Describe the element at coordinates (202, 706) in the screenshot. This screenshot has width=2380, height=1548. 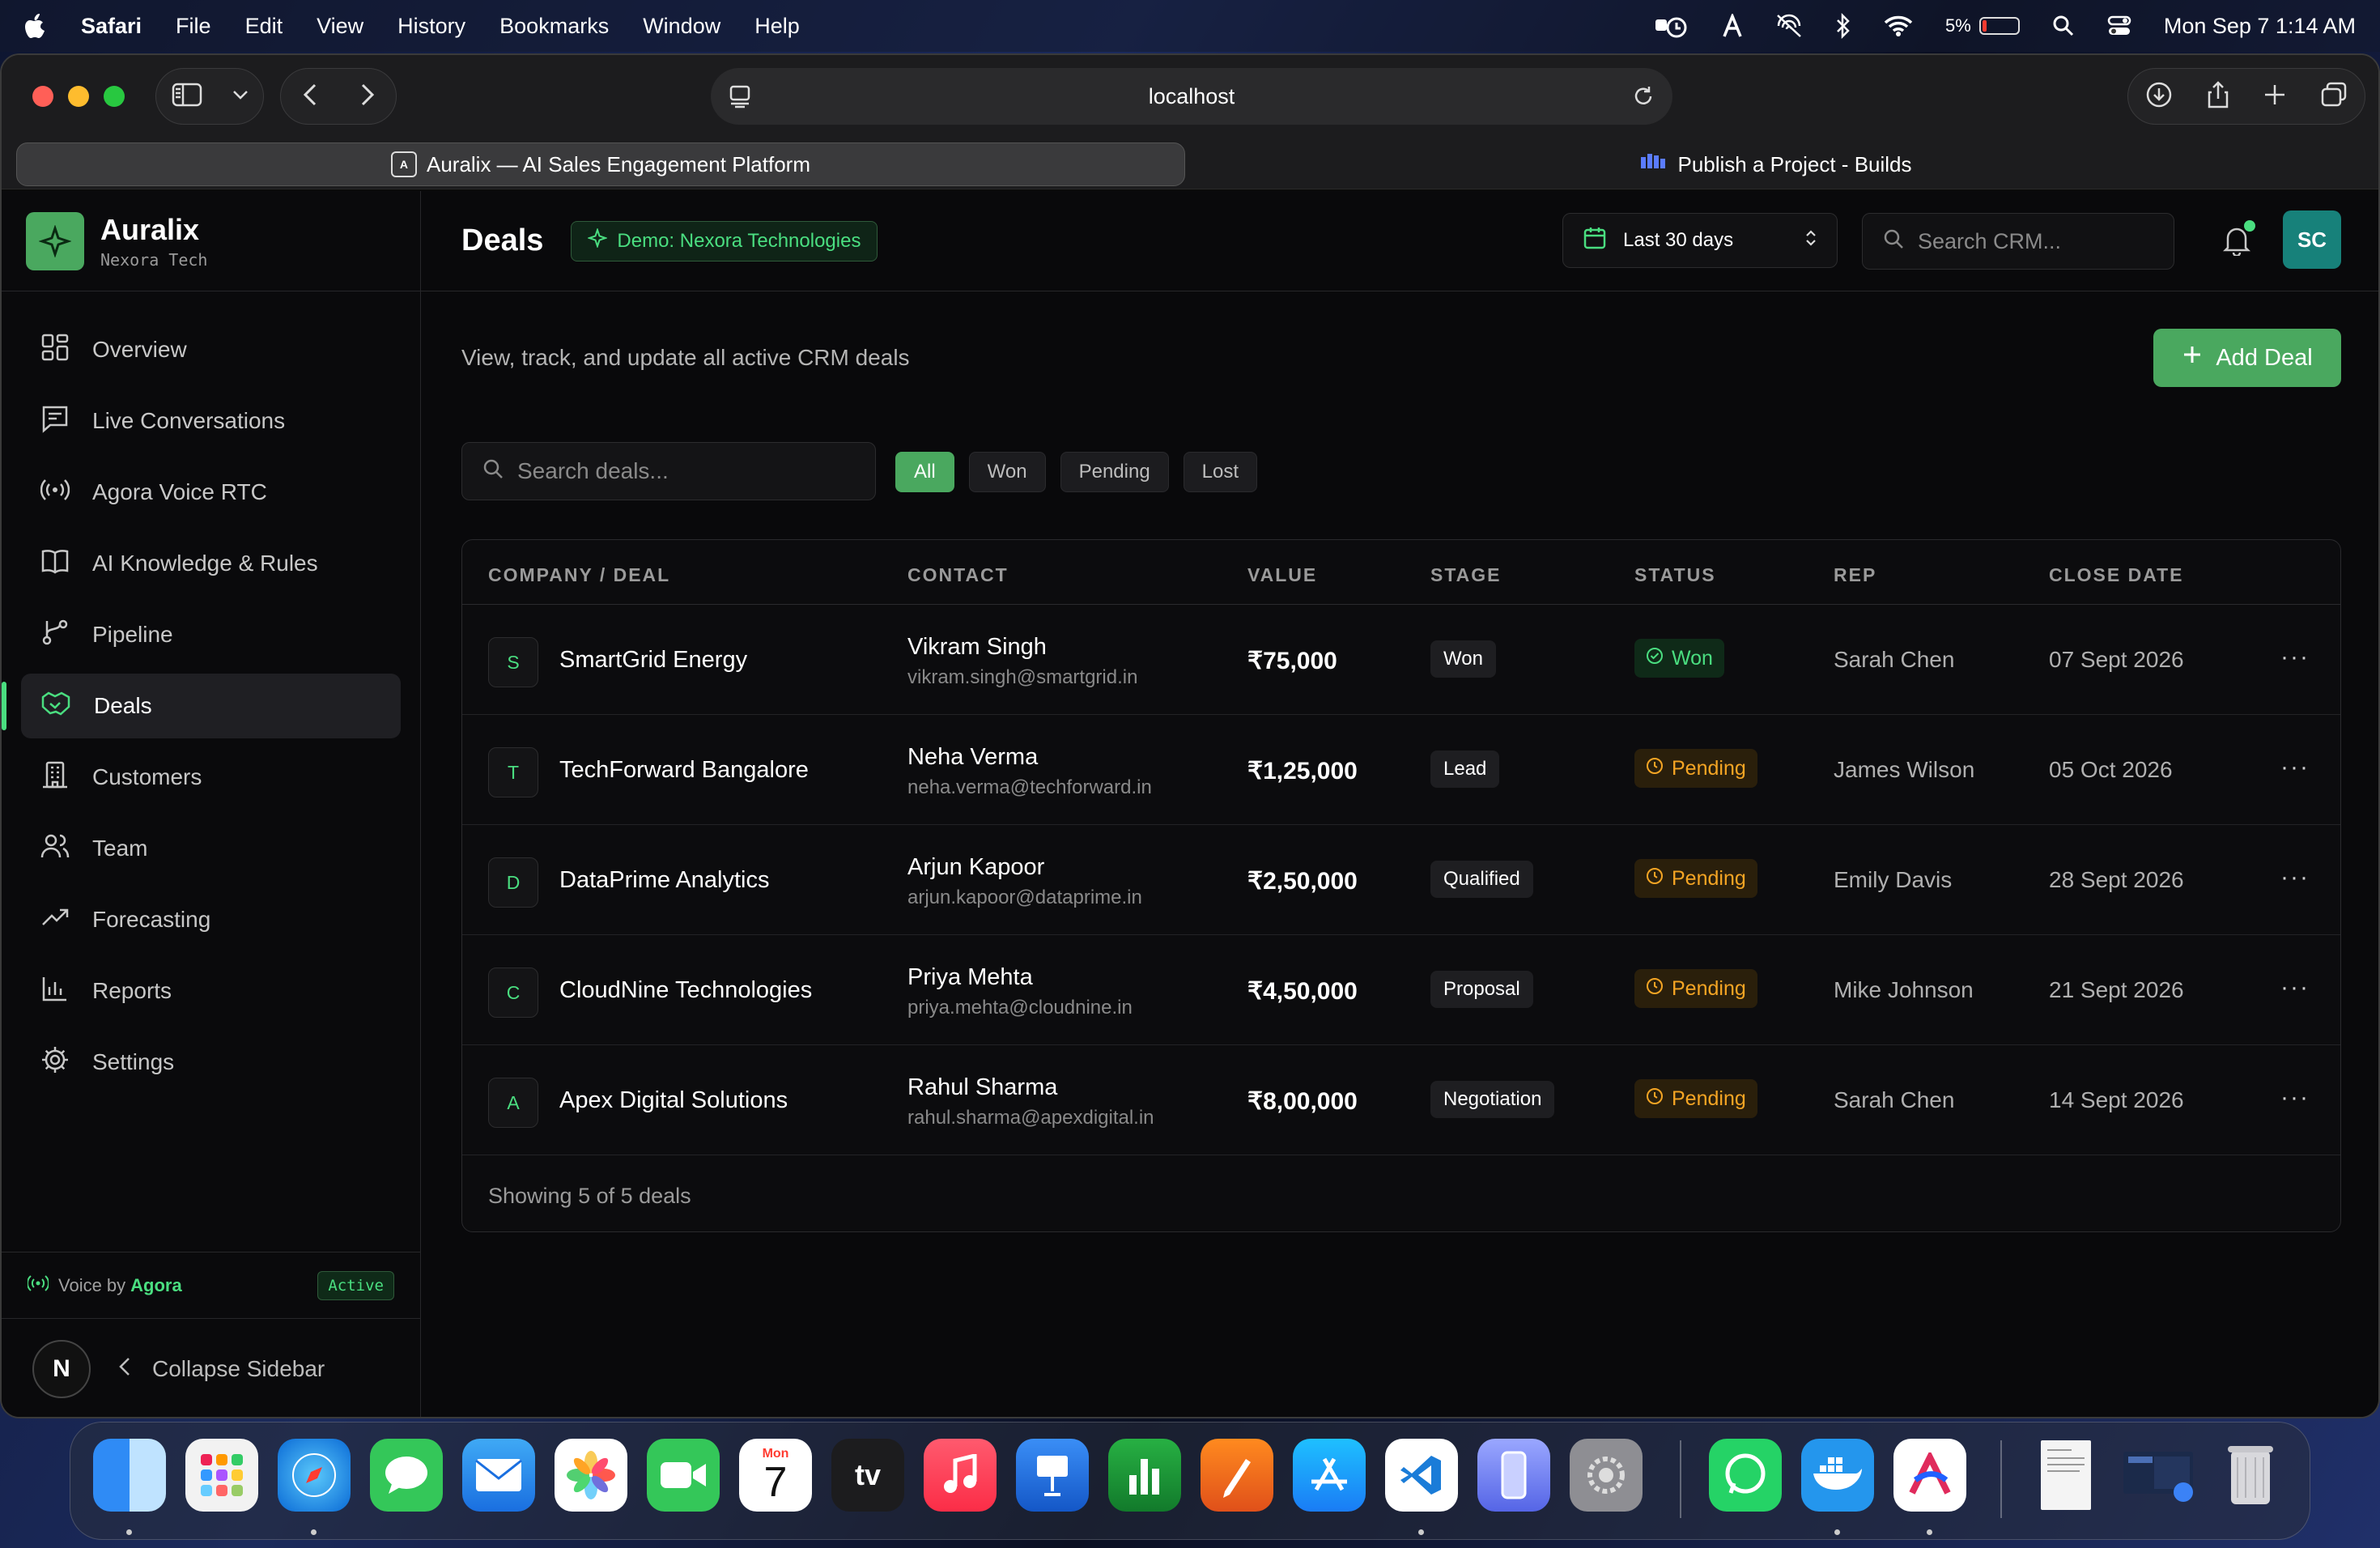
I see `sidebar-item-deals: Deals` at that location.